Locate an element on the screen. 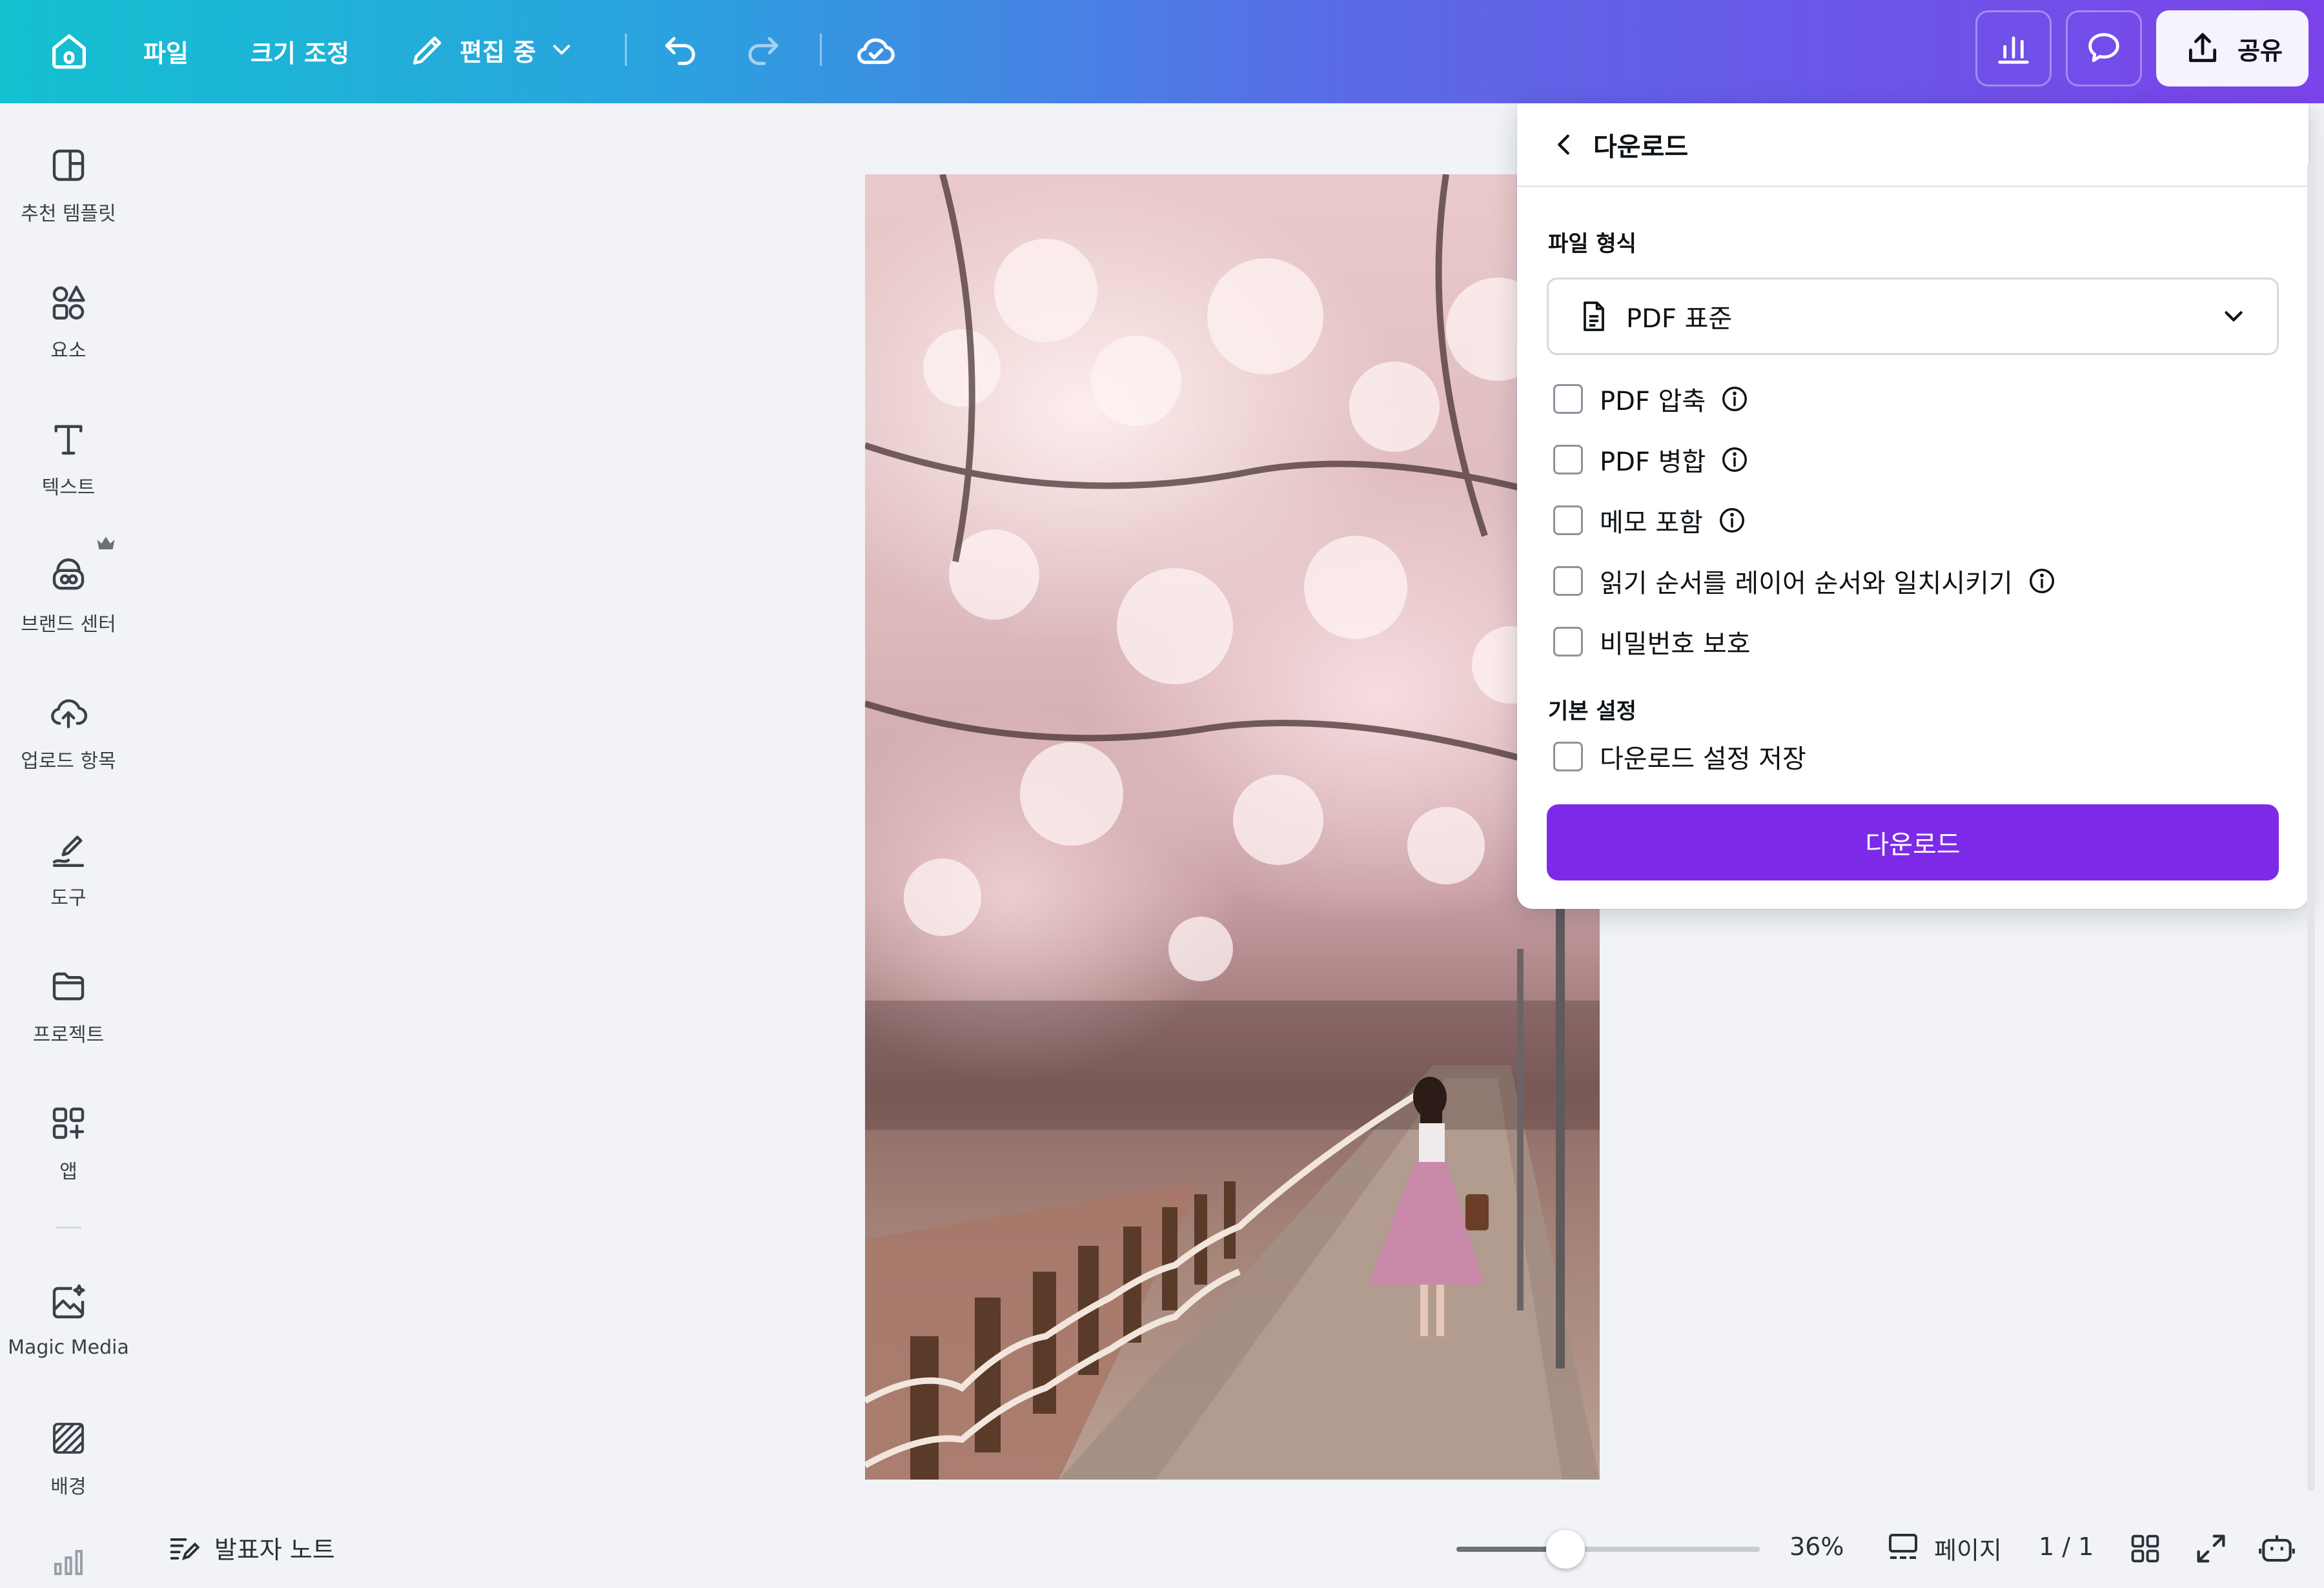 Image resolution: width=2324 pixels, height=1588 pixels. sidebar-item-label: 프로젝트 is located at coordinates (68, 1035).